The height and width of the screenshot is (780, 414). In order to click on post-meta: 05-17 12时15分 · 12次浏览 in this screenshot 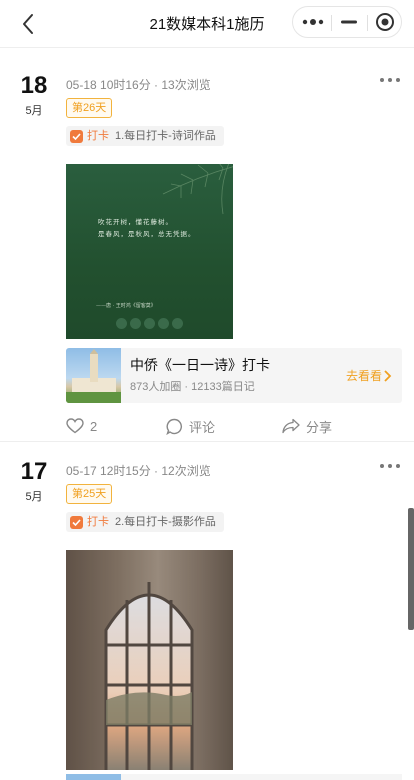, I will do `click(138, 471)`.